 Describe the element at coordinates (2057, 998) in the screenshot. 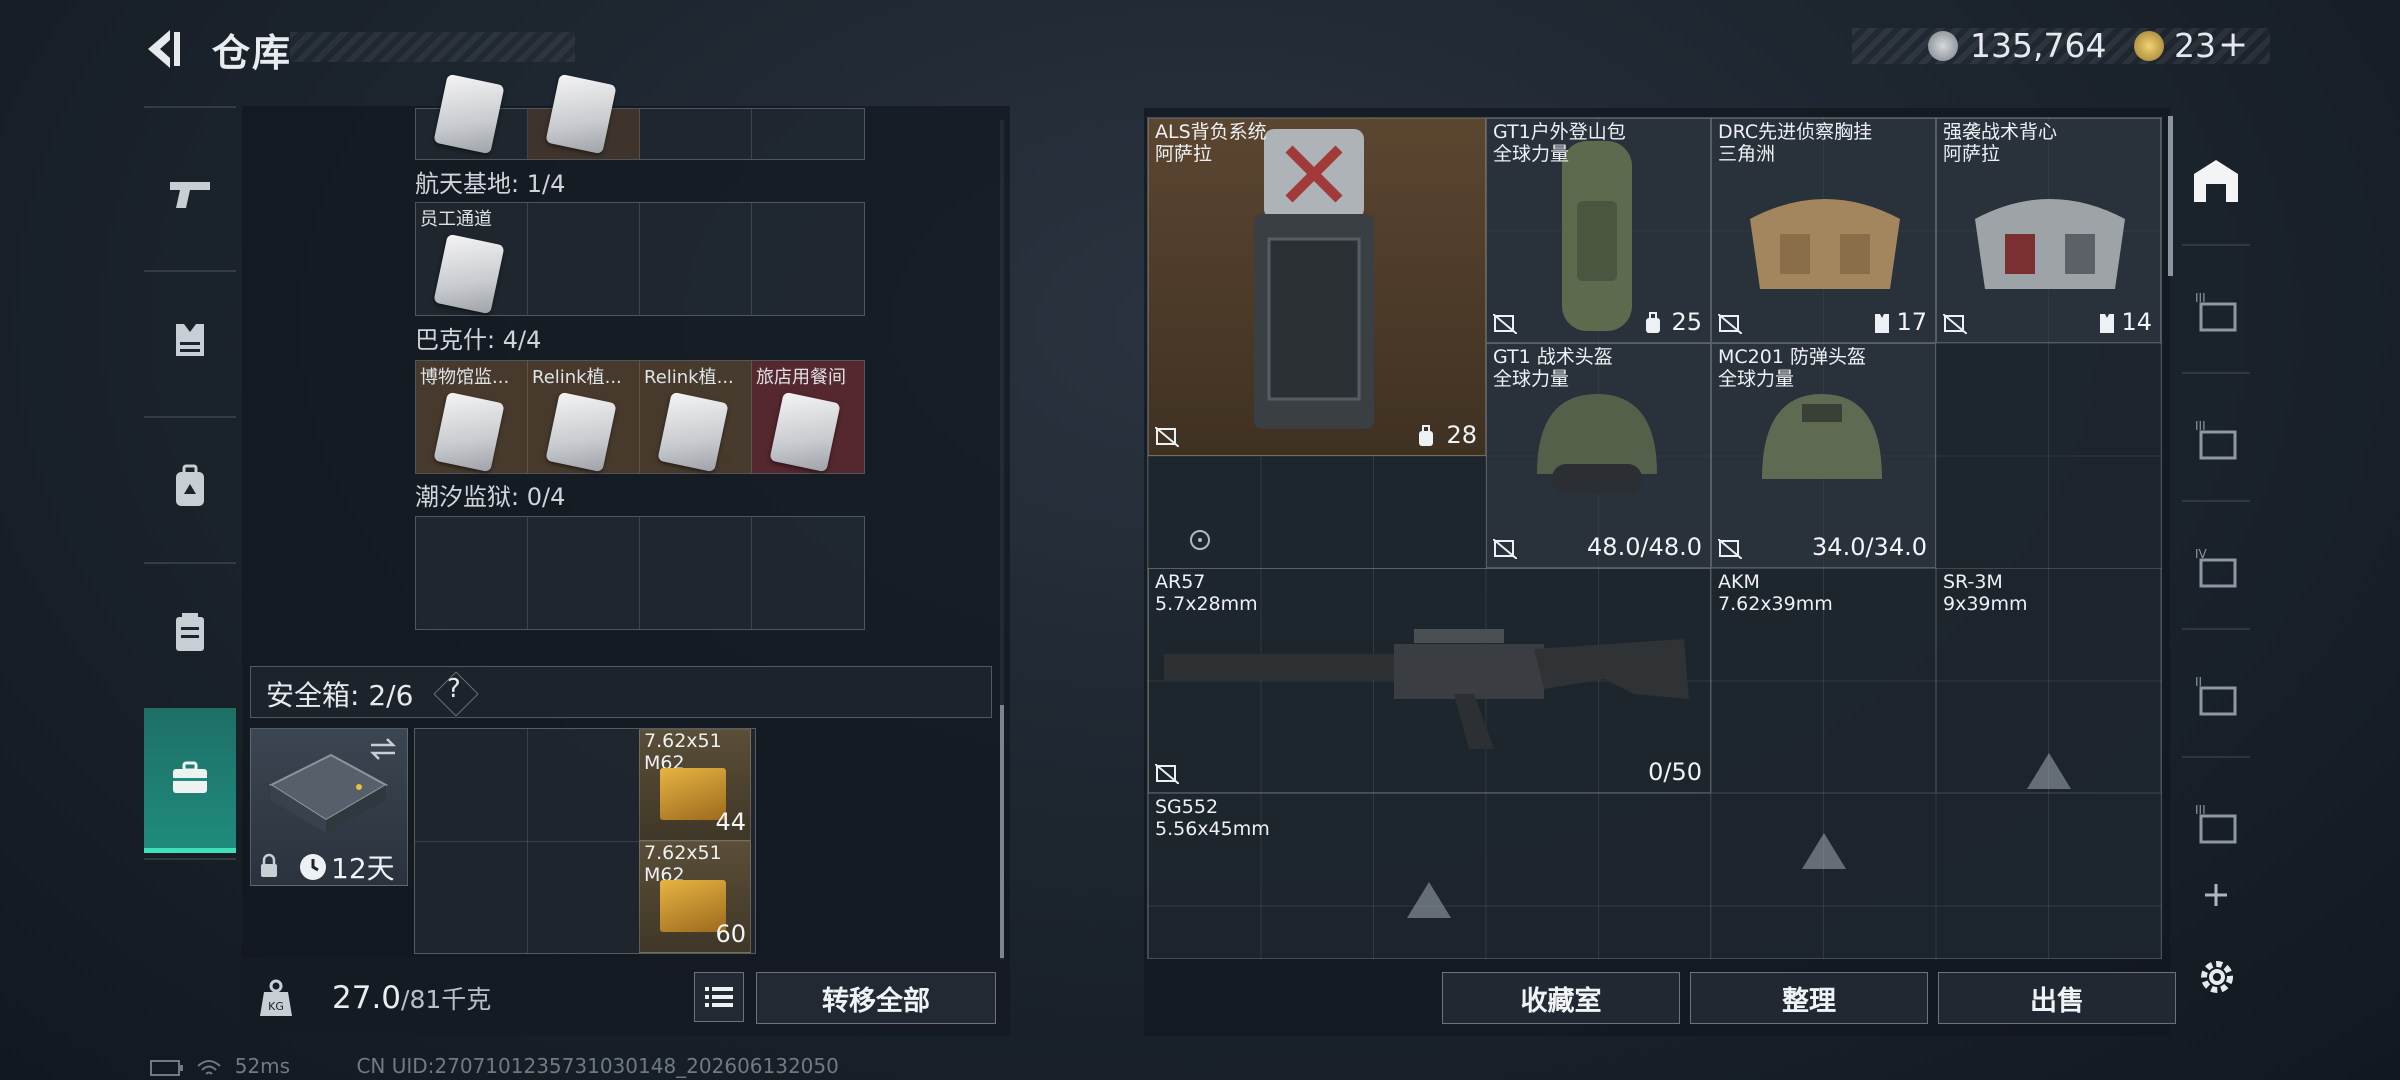

I see `sell-button: 出售` at that location.